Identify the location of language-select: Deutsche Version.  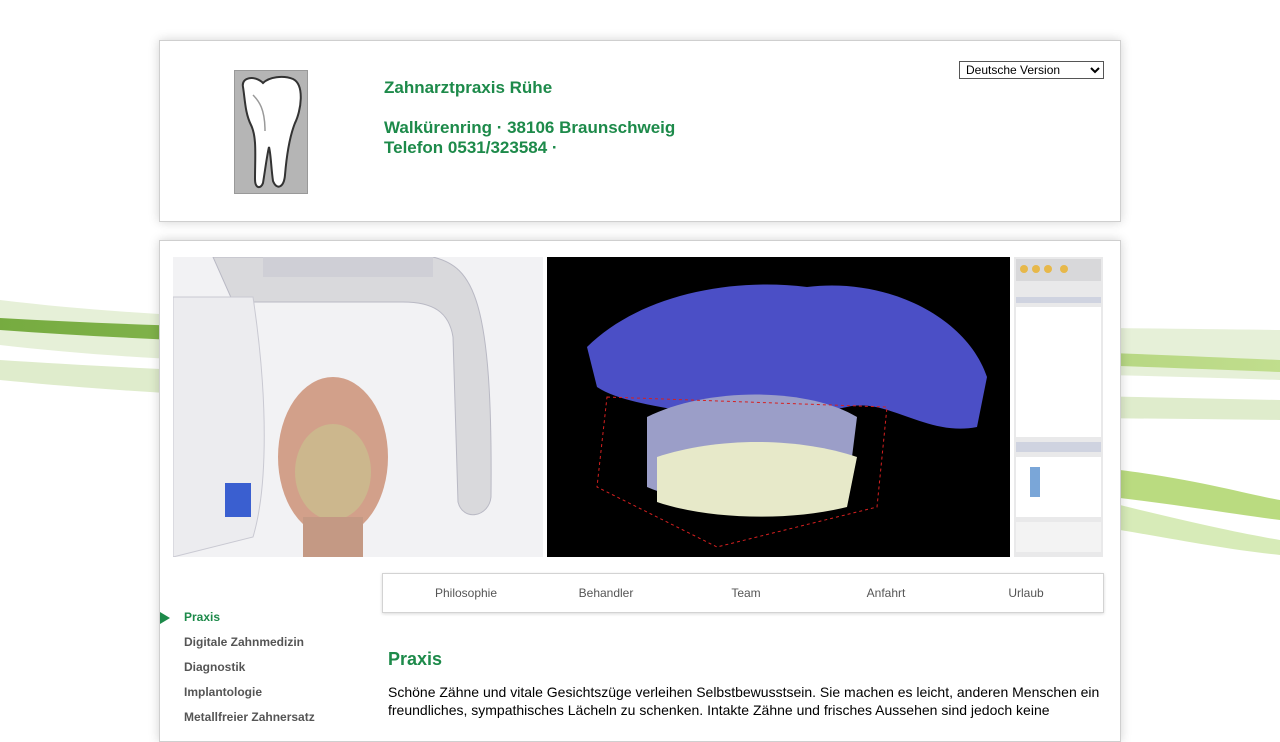
(1031, 70).